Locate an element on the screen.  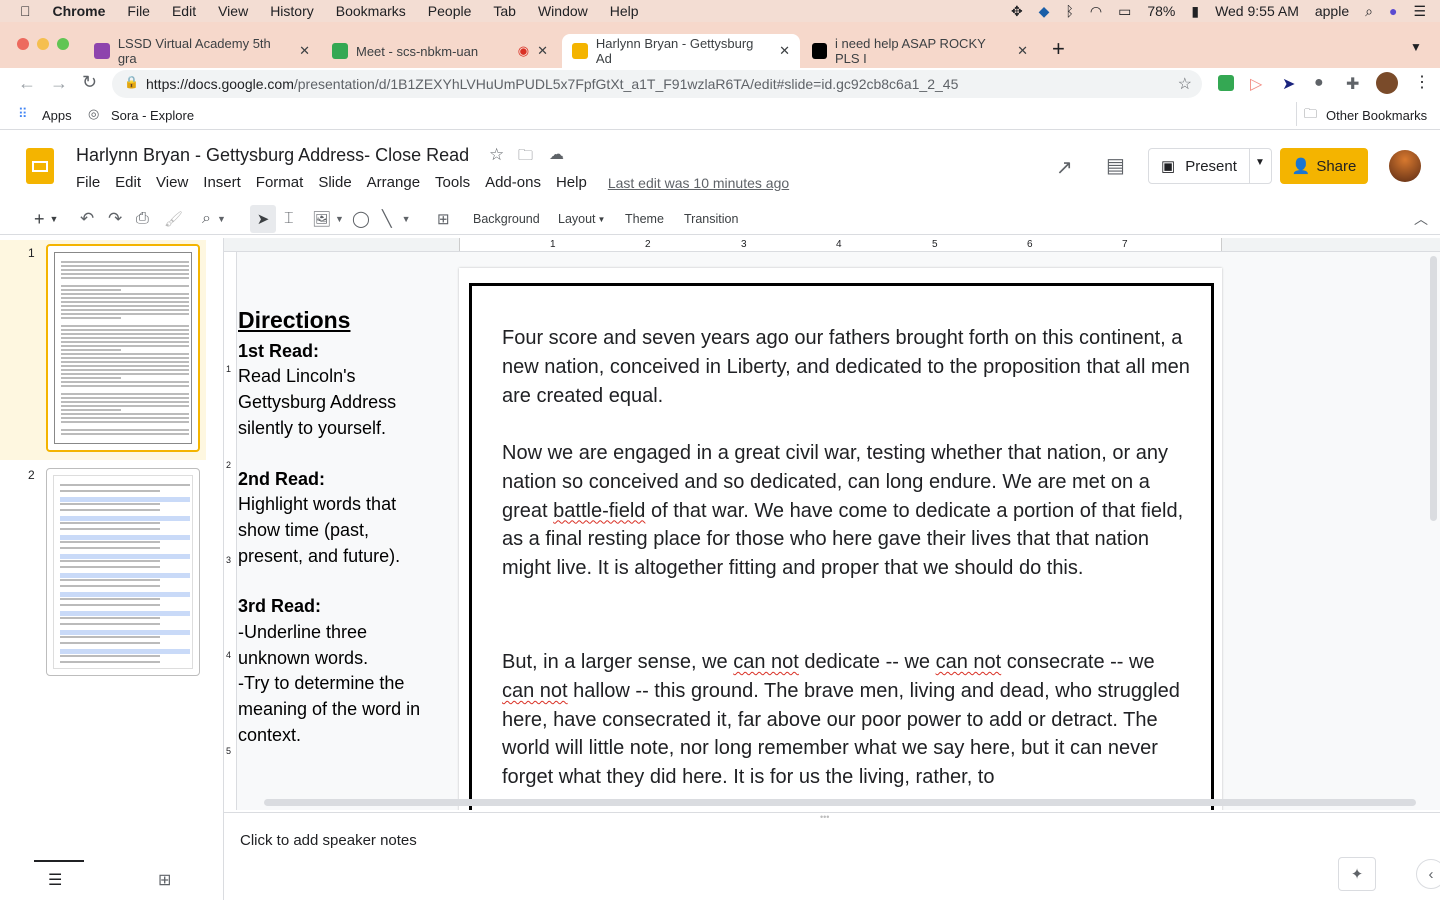
zoom-icon: ⌕ ▼ is located at coordinates (214, 219).